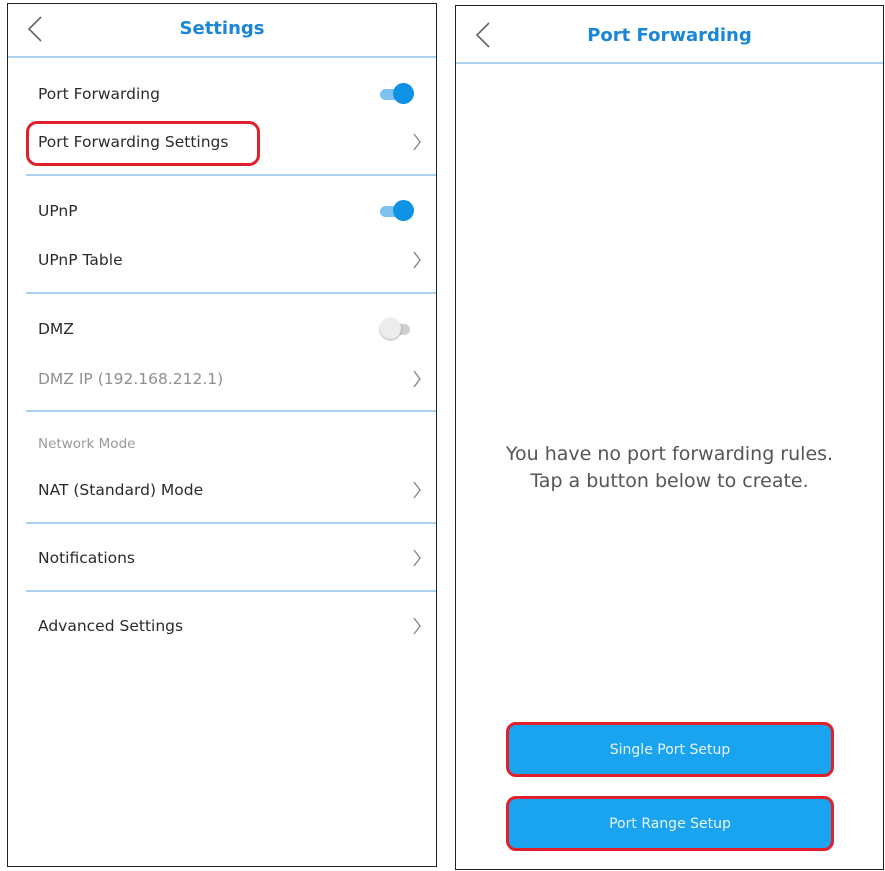 Image resolution: width=885 pixels, height=871 pixels. What do you see at coordinates (670, 823) in the screenshot?
I see `port-range-setup-button: Port Range Setup` at bounding box center [670, 823].